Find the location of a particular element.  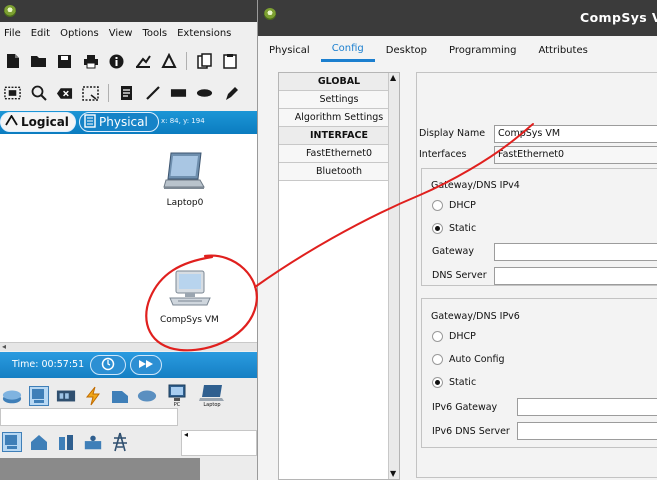

ipv4-dhcp-label: DHCP is located at coordinates (462, 205).